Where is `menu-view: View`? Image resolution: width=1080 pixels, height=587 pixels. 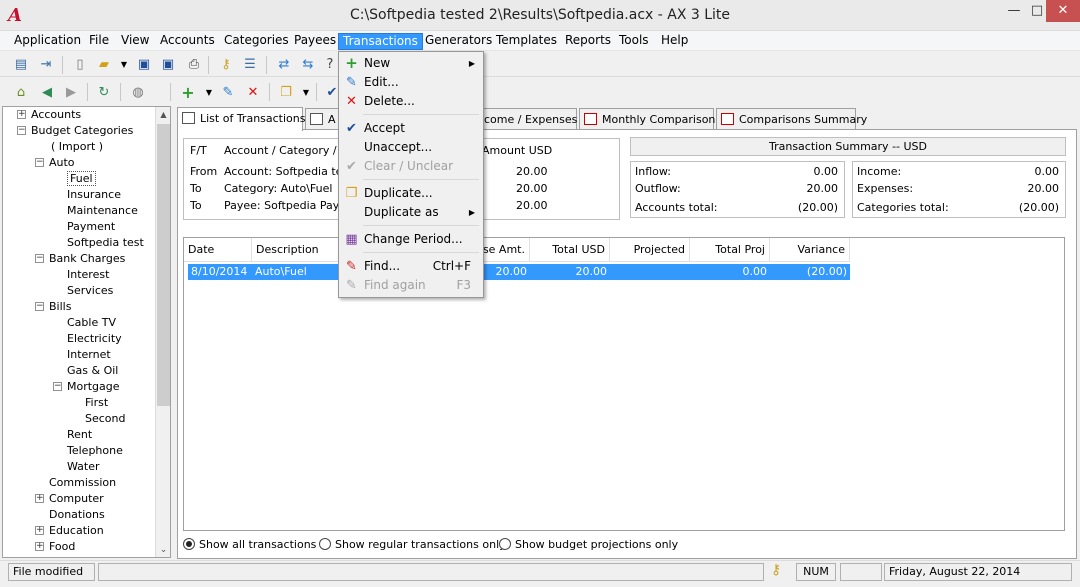 menu-view: View is located at coordinates (135, 41).